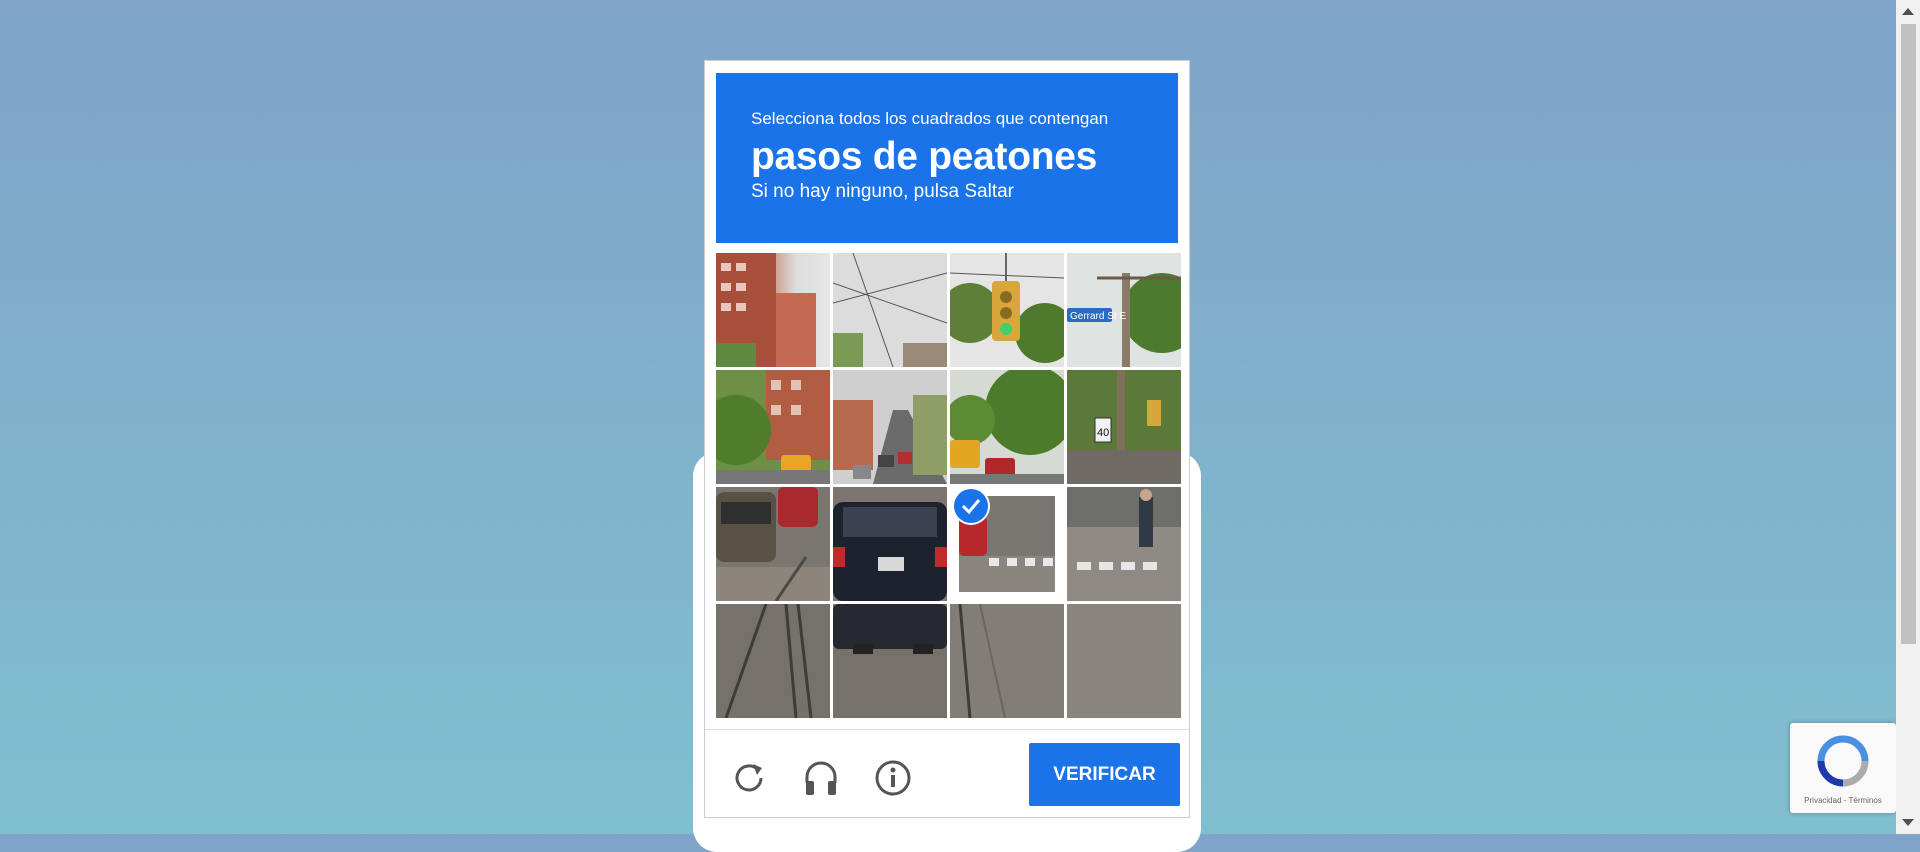 This screenshot has width=1920, height=852. I want to click on grid-tile: Gerrard St E, so click(1124, 310).